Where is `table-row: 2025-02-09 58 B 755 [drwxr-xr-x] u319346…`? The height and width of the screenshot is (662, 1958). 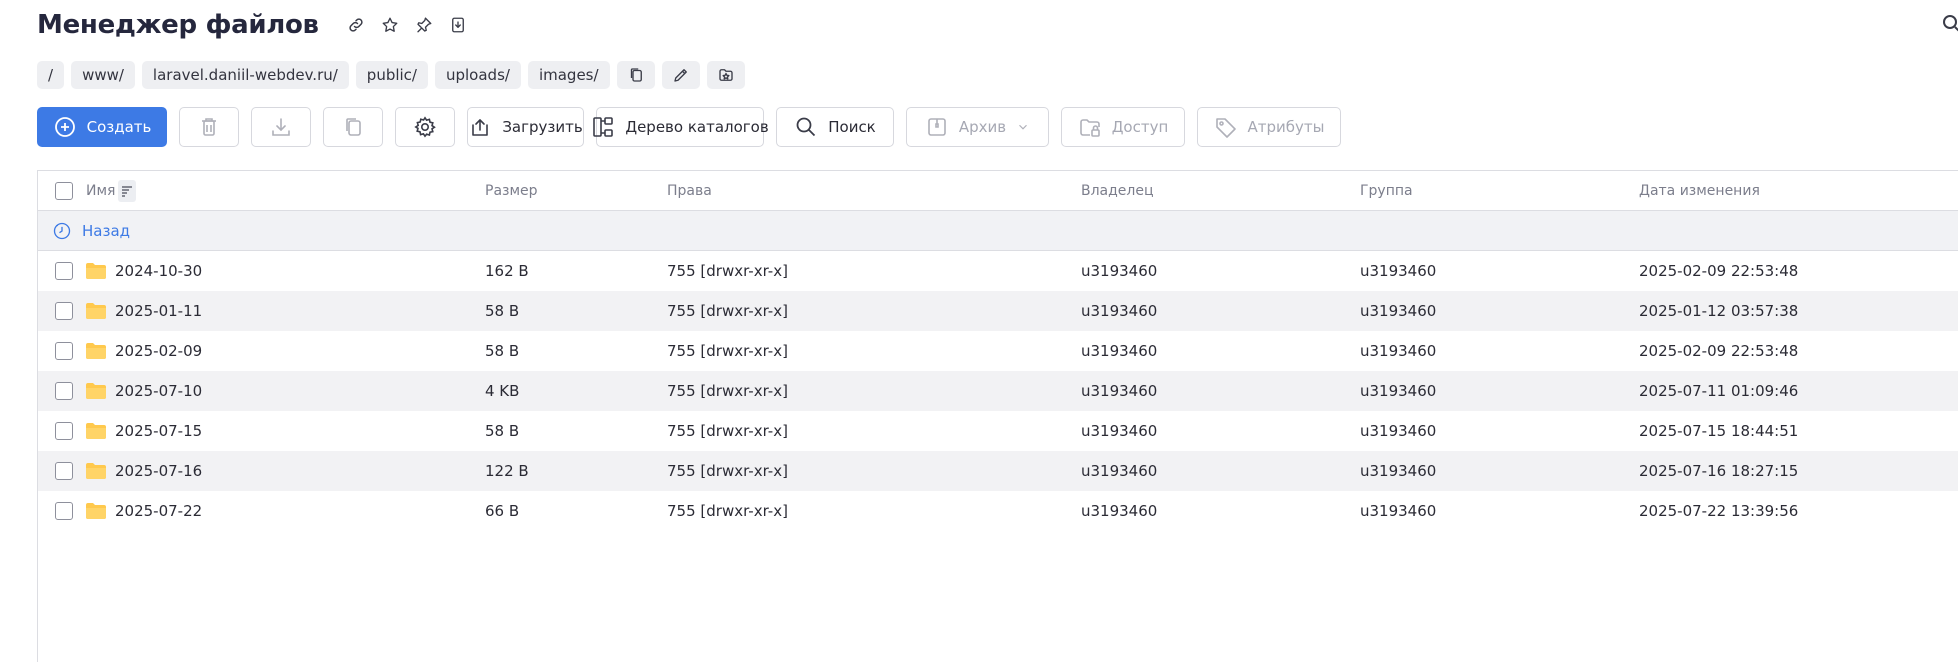
table-row: 2025-02-09 58 B 755 [drwxr-xr-x] u319346… is located at coordinates (998, 351).